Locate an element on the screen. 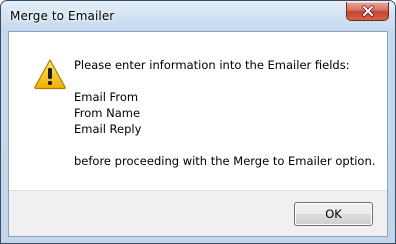 Image resolution: width=396 pixels, height=244 pixels. close-button is located at coordinates (367, 11).